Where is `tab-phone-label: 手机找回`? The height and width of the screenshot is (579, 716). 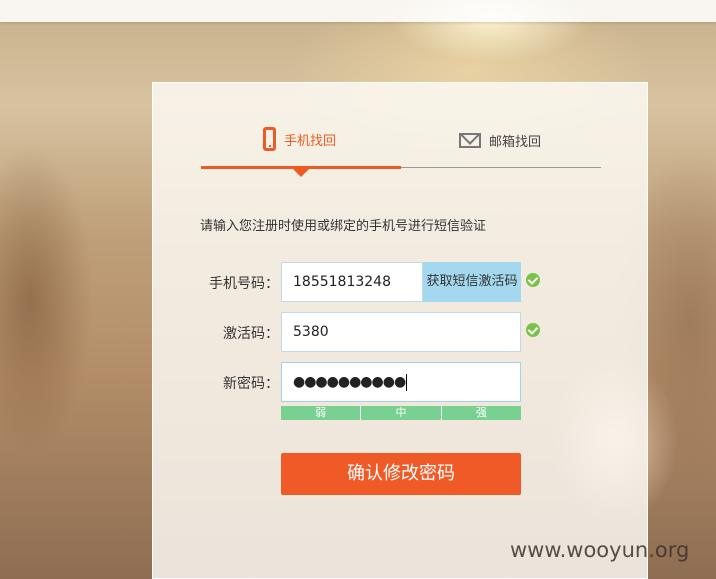 tab-phone-label: 手机找回 is located at coordinates (310, 141).